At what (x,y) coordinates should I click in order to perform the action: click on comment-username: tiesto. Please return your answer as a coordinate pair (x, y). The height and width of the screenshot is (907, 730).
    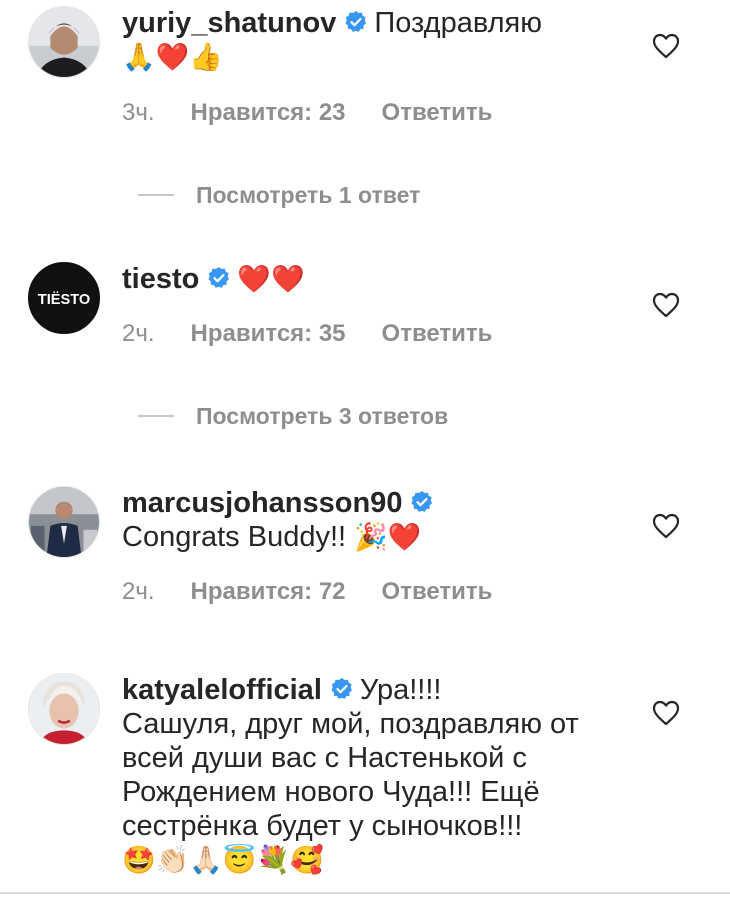
    Looking at the image, I should click on (160, 279).